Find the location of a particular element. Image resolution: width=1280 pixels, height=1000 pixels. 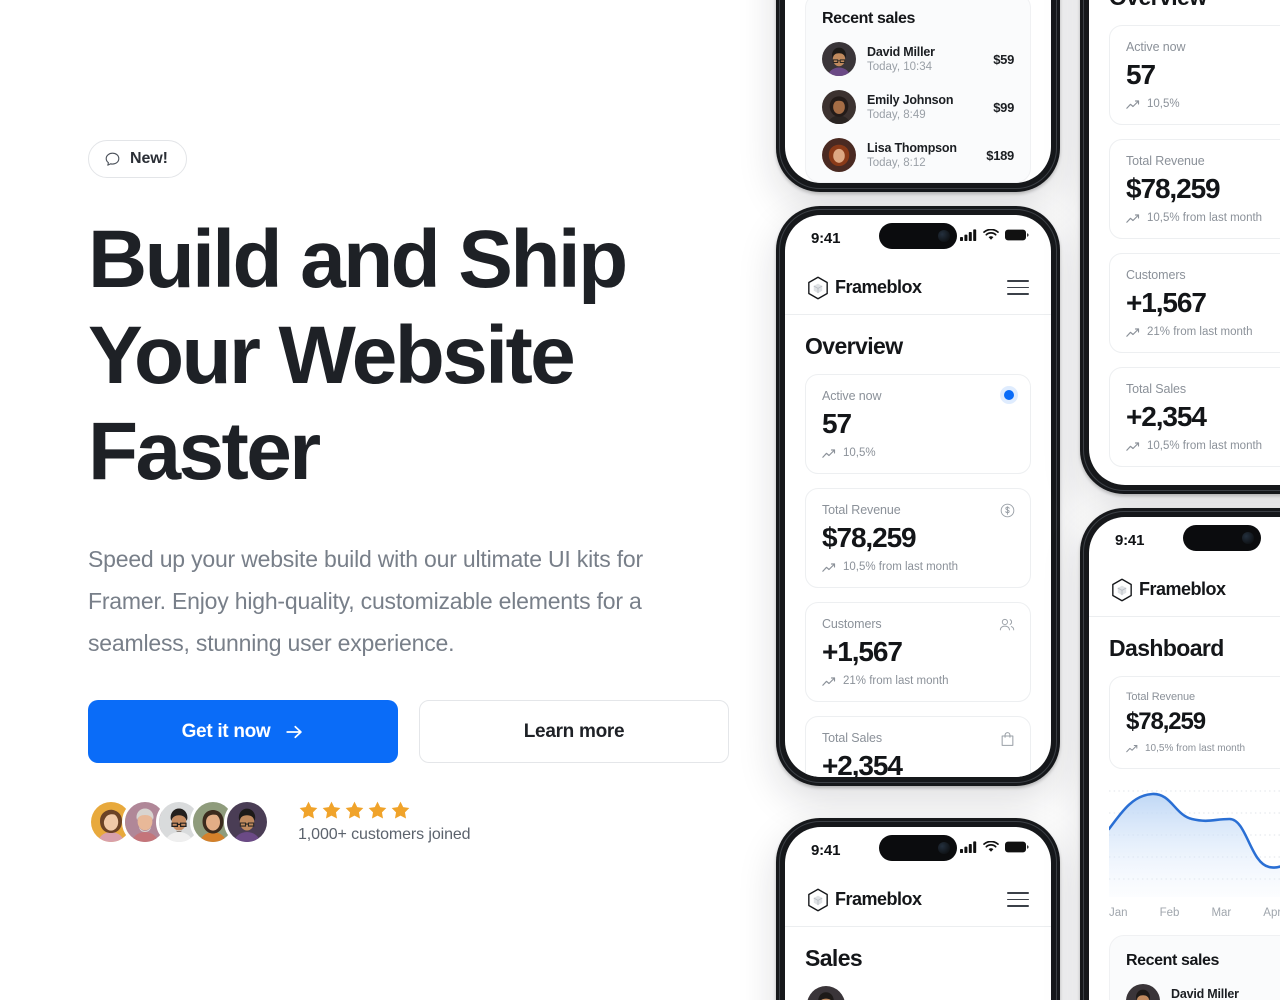

learn-more-button: Learn more is located at coordinates (574, 731).